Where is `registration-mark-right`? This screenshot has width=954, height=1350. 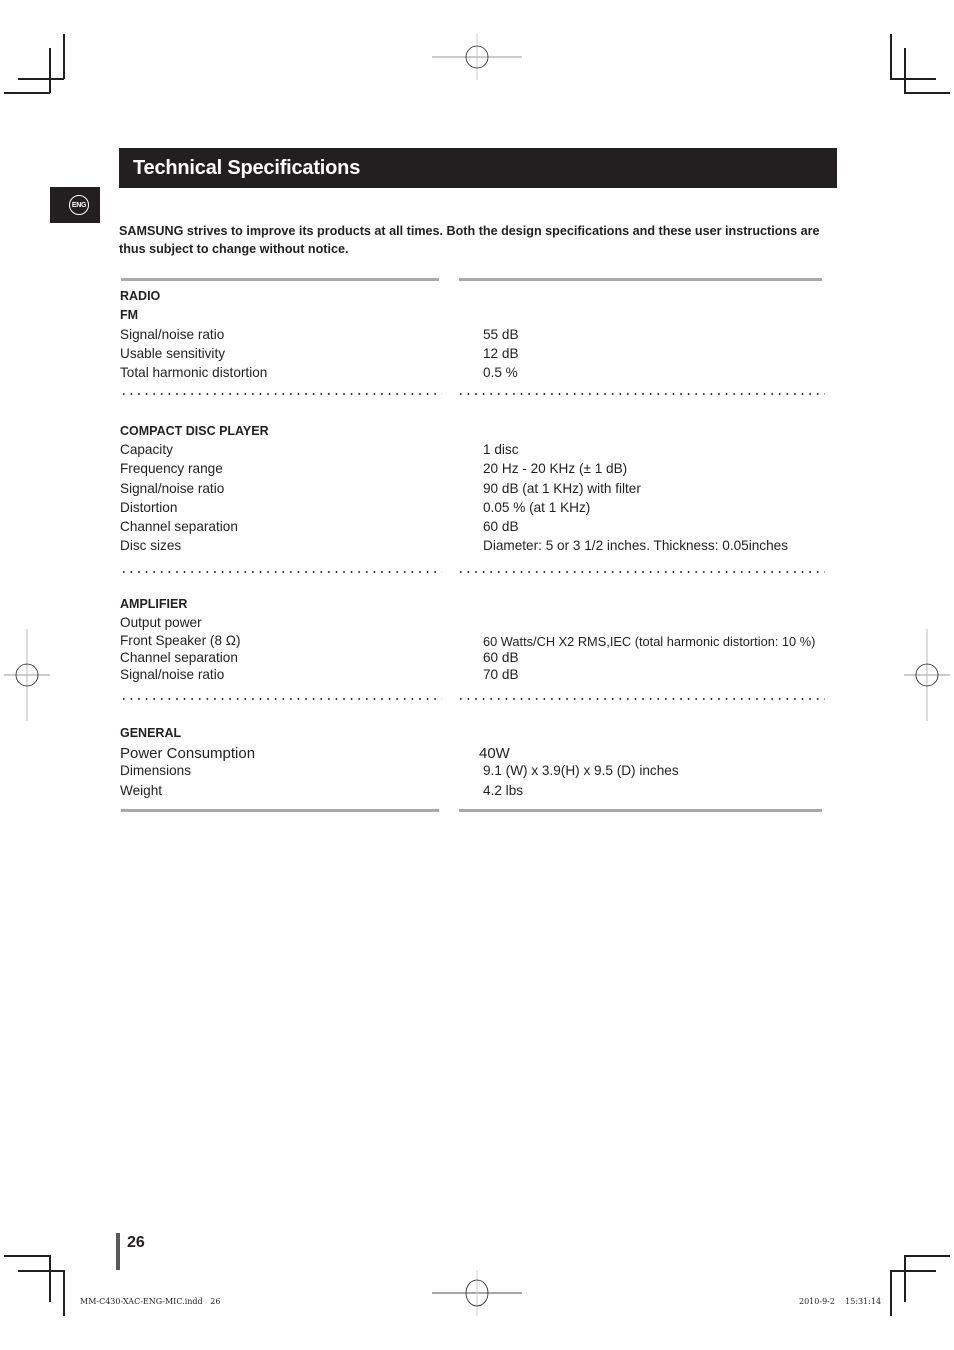
registration-mark-right is located at coordinates (927, 675).